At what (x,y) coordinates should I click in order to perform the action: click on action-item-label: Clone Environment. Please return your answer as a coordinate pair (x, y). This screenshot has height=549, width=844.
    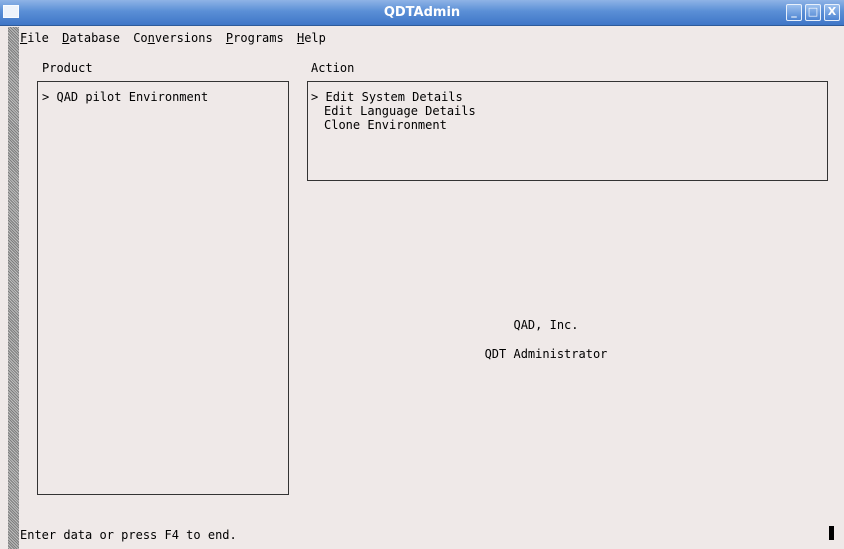
    Looking at the image, I should click on (385, 125).